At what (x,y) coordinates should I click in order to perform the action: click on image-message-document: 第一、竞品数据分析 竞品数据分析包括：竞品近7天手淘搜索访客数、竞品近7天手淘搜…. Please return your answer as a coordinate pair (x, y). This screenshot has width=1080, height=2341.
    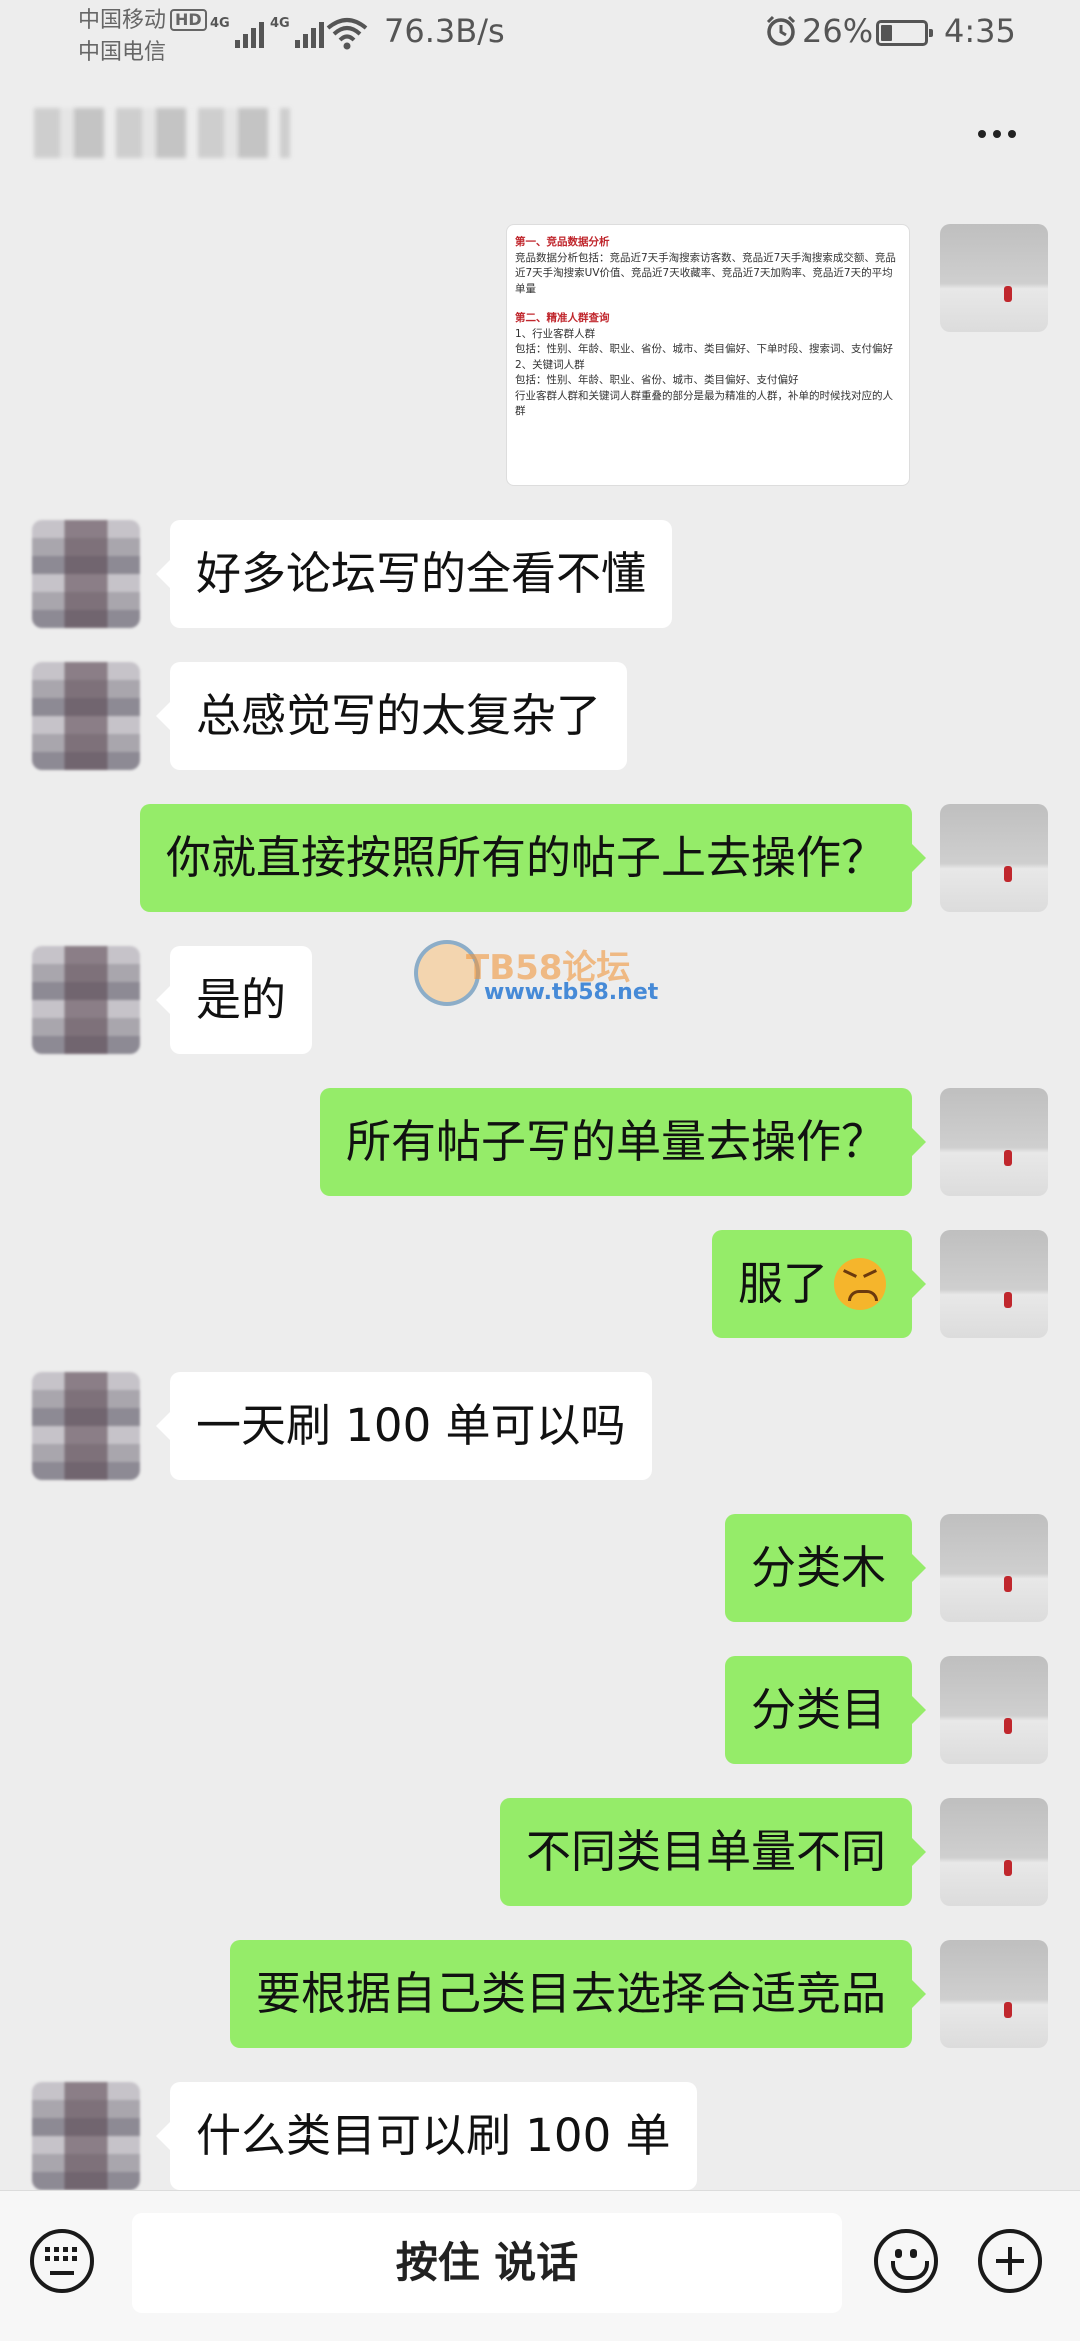
    Looking at the image, I should click on (708, 355).